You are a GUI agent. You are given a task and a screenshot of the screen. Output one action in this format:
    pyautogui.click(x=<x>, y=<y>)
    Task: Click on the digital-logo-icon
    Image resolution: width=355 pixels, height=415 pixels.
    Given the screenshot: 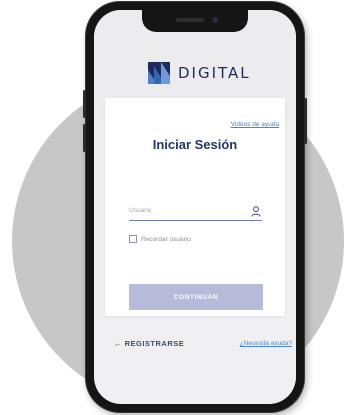 What is the action you would take?
    pyautogui.click(x=159, y=73)
    